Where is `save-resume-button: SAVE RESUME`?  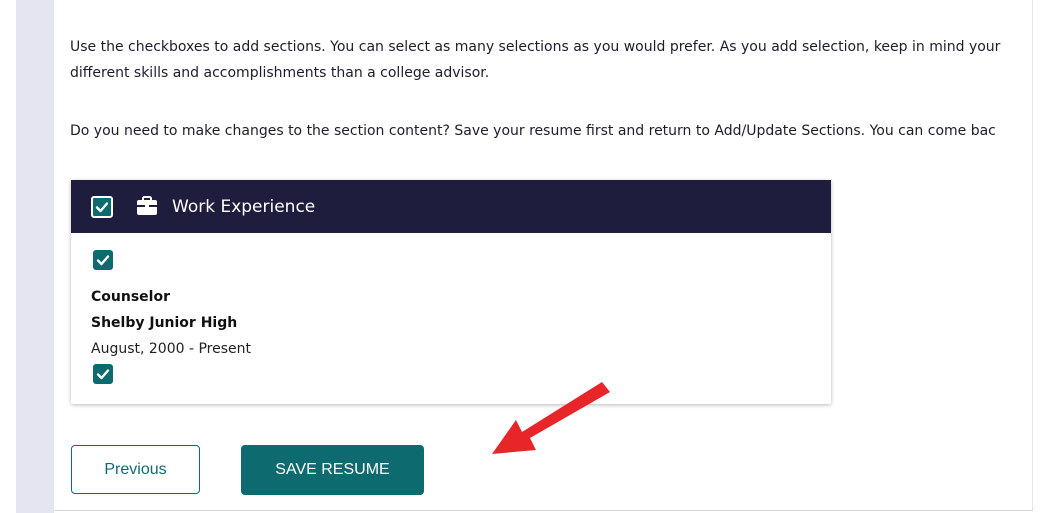 save-resume-button: SAVE RESUME is located at coordinates (332, 470).